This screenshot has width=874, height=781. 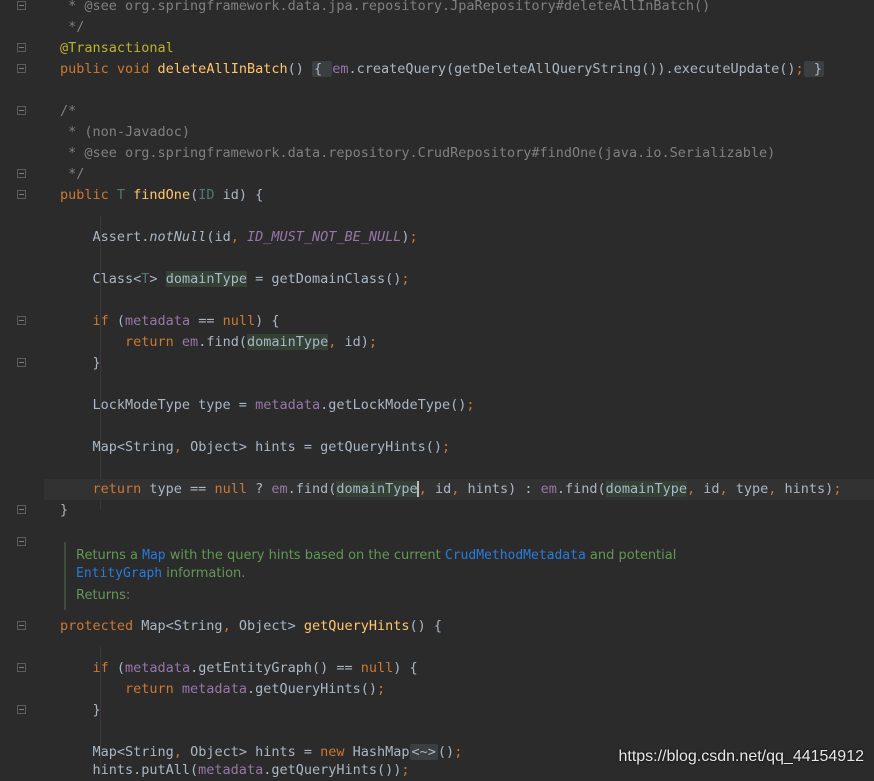 I want to click on code-line: * (non-Javadoc), so click(x=459, y=132).